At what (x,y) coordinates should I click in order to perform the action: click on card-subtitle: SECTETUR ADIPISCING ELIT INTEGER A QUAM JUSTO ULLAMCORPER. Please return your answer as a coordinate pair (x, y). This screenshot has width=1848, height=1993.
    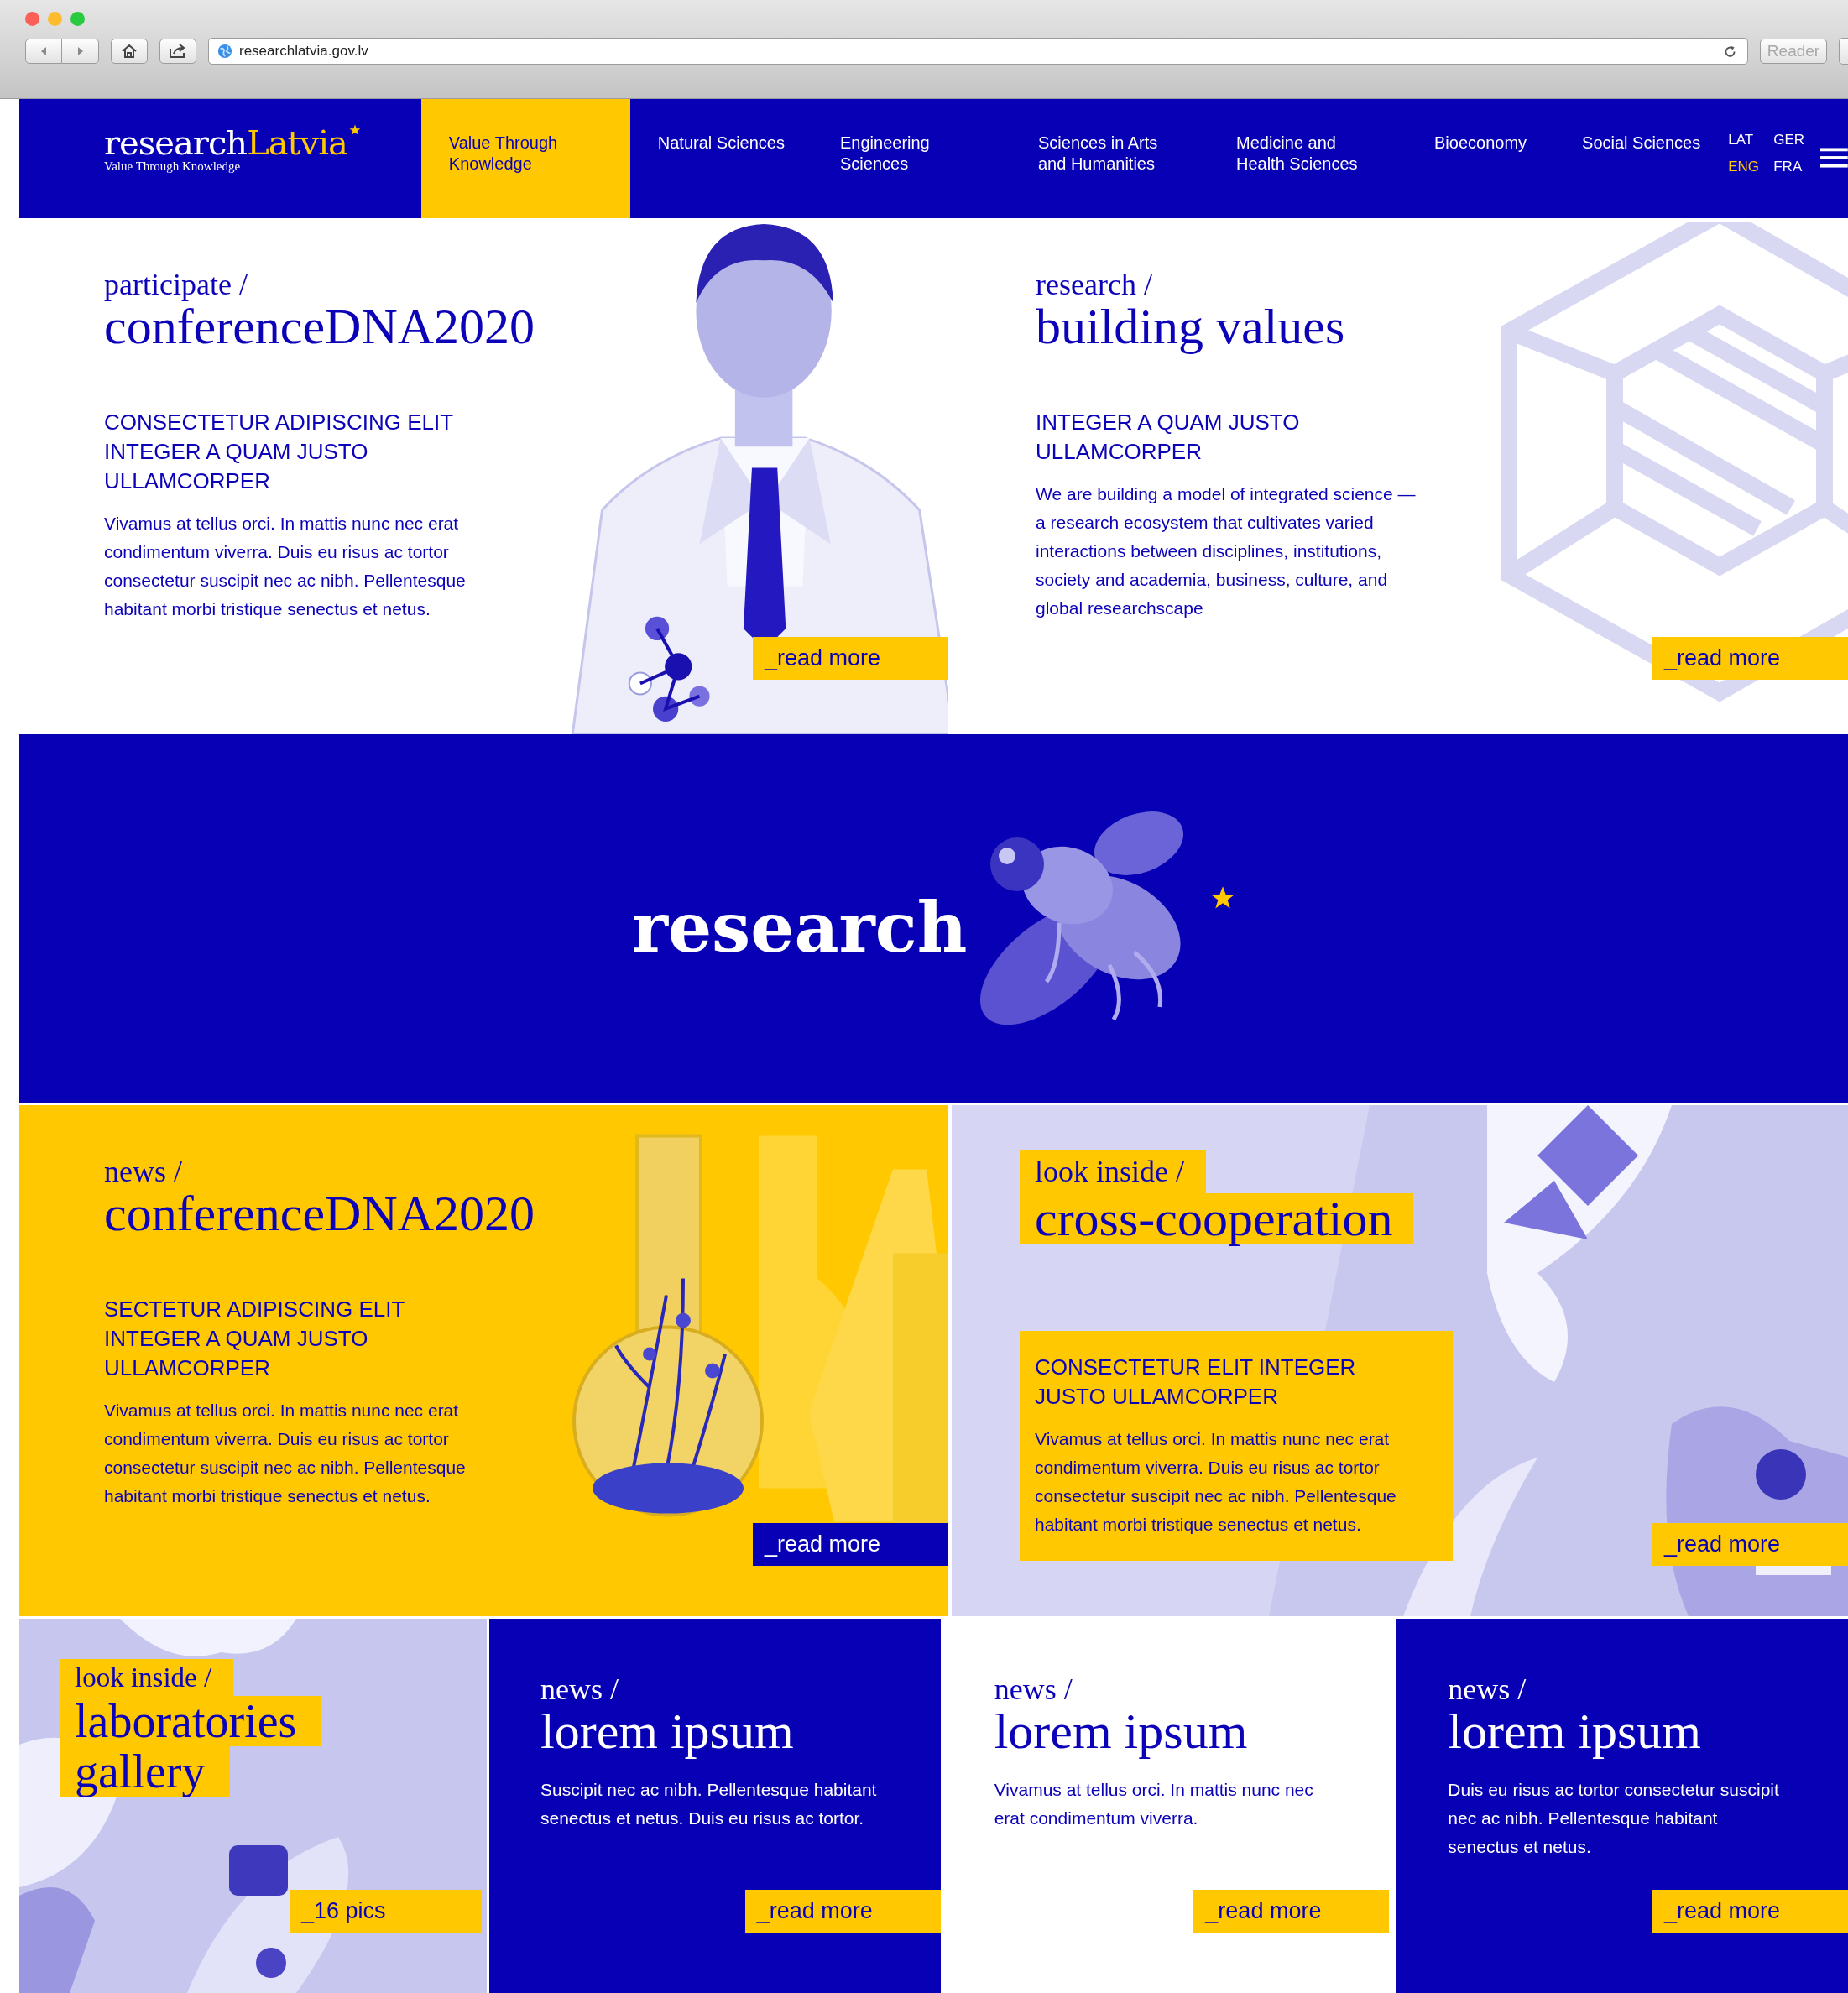
    Looking at the image, I should click on (254, 1339).